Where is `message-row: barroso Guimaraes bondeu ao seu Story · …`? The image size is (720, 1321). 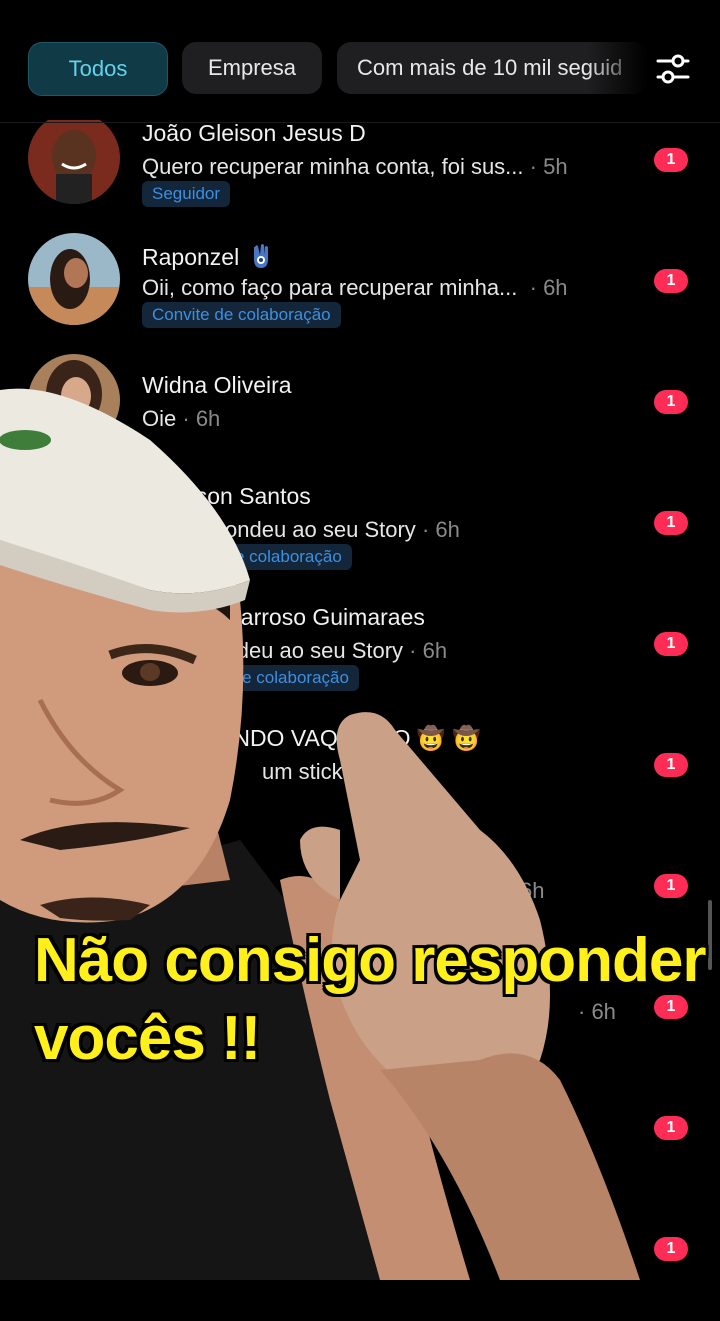 message-row: barroso Guimaraes bondeu ao seu Story · … is located at coordinates (360, 656).